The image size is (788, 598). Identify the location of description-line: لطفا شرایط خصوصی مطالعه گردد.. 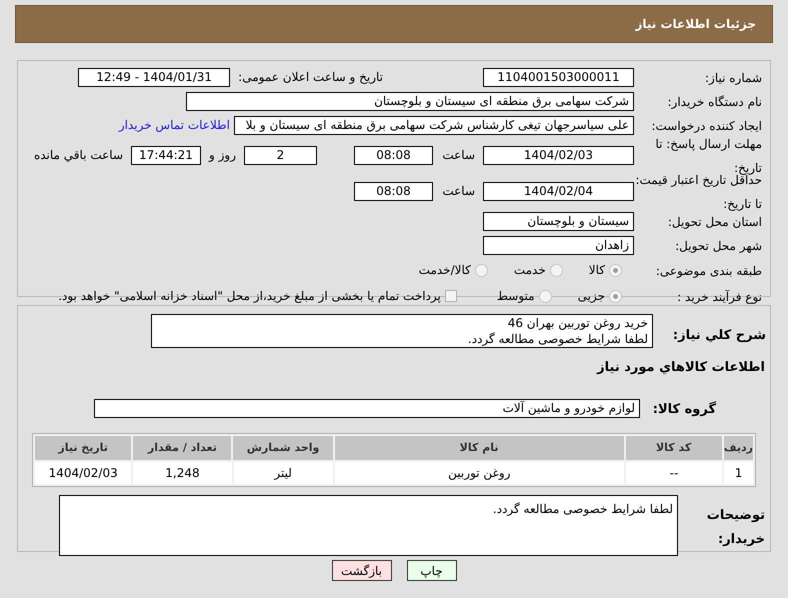
(557, 339).